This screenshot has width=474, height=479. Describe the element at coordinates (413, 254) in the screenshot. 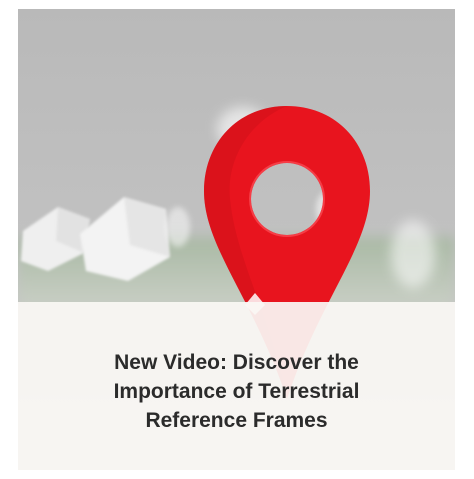

I see `blurred-cube-shape` at that location.